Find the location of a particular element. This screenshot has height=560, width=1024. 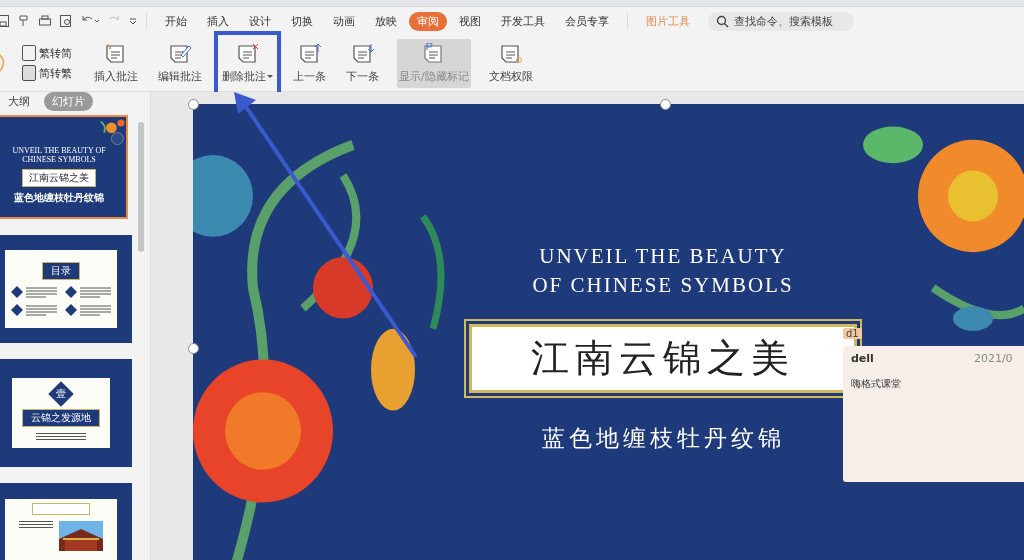

thumbnail-subtitle: 蓝色地缠枝牡丹纹锦 is located at coordinates (59, 198).